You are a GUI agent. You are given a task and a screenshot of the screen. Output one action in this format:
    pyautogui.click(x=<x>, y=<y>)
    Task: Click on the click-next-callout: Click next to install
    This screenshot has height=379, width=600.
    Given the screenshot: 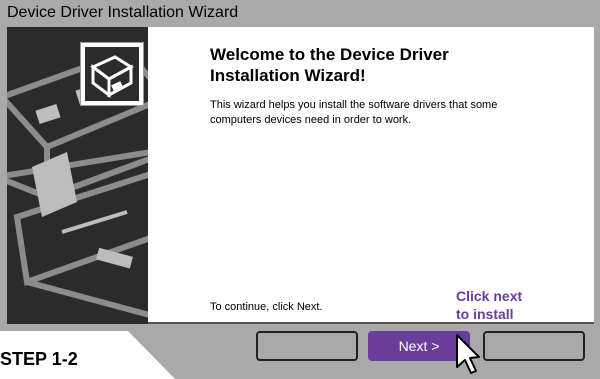 What is the action you would take?
    pyautogui.click(x=489, y=305)
    